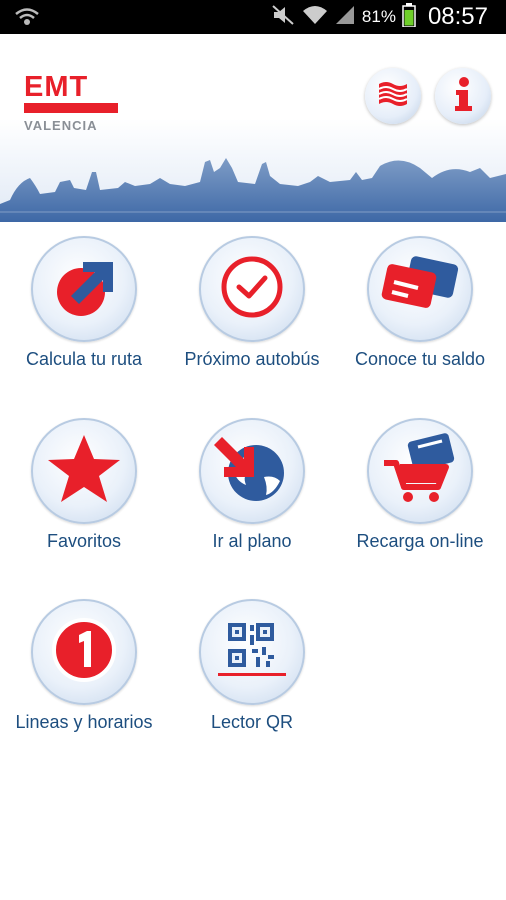  I want to click on qr-icon, so click(252, 652).